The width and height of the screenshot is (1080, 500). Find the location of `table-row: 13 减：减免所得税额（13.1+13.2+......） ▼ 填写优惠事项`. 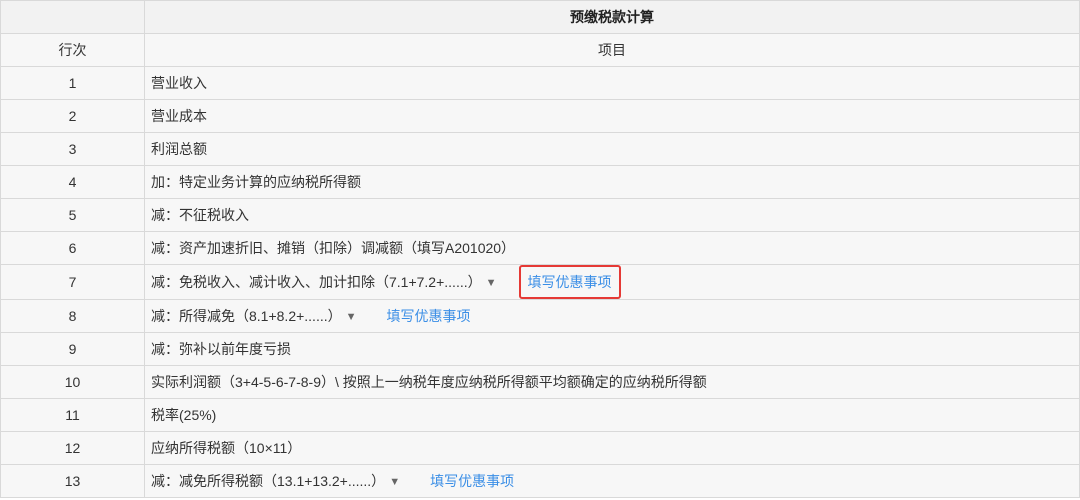

table-row: 13 减：减免所得税额（13.1+13.2+......） ▼ 填写优惠事项 is located at coordinates (540, 481).